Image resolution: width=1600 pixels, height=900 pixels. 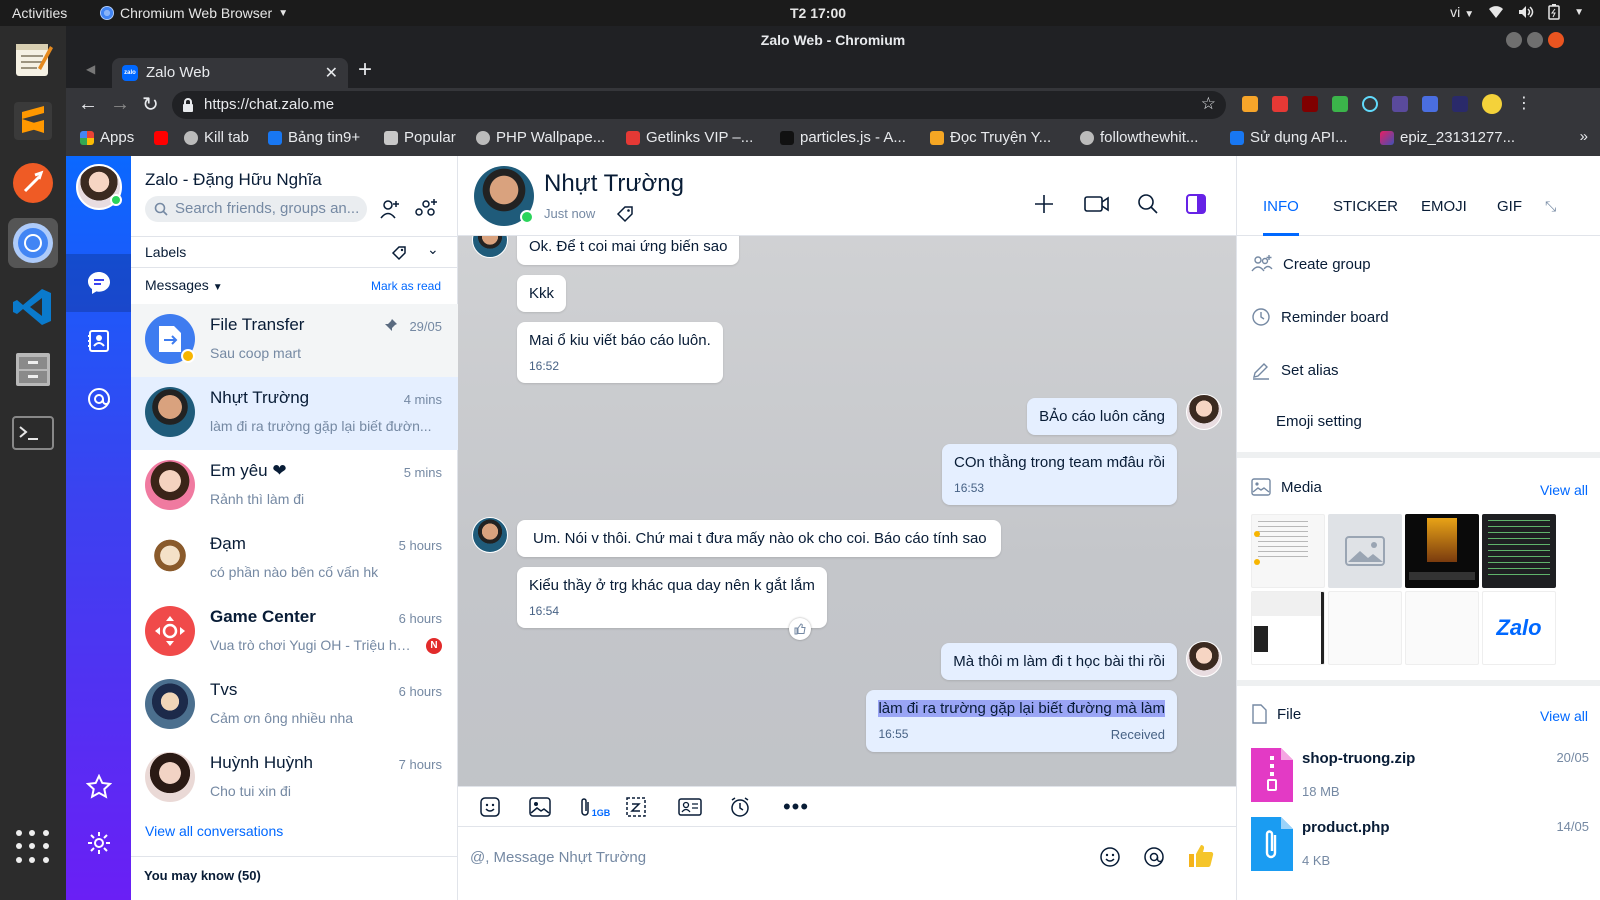 What do you see at coordinates (184, 285) in the screenshot?
I see `messages-filter: Messages ▼` at bounding box center [184, 285].